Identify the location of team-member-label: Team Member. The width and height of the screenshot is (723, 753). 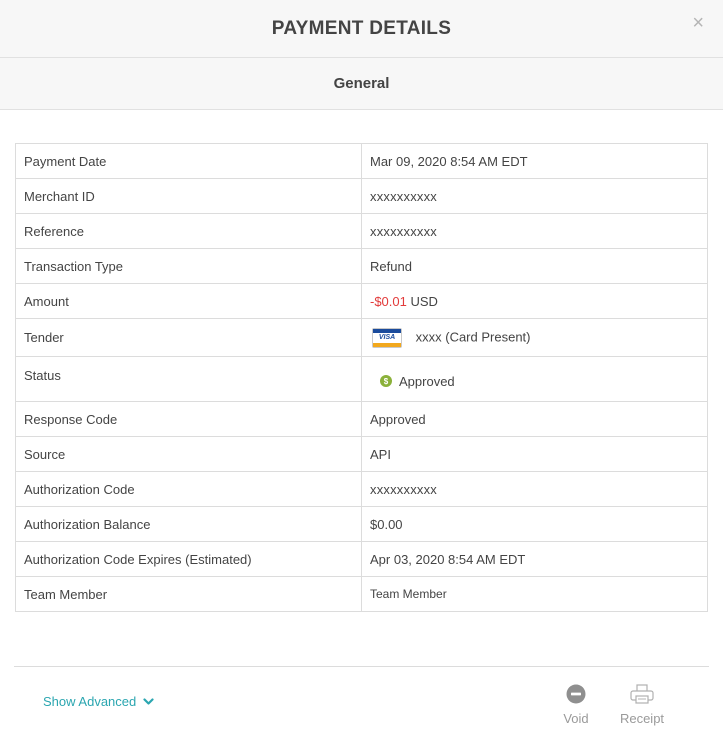
(188, 594).